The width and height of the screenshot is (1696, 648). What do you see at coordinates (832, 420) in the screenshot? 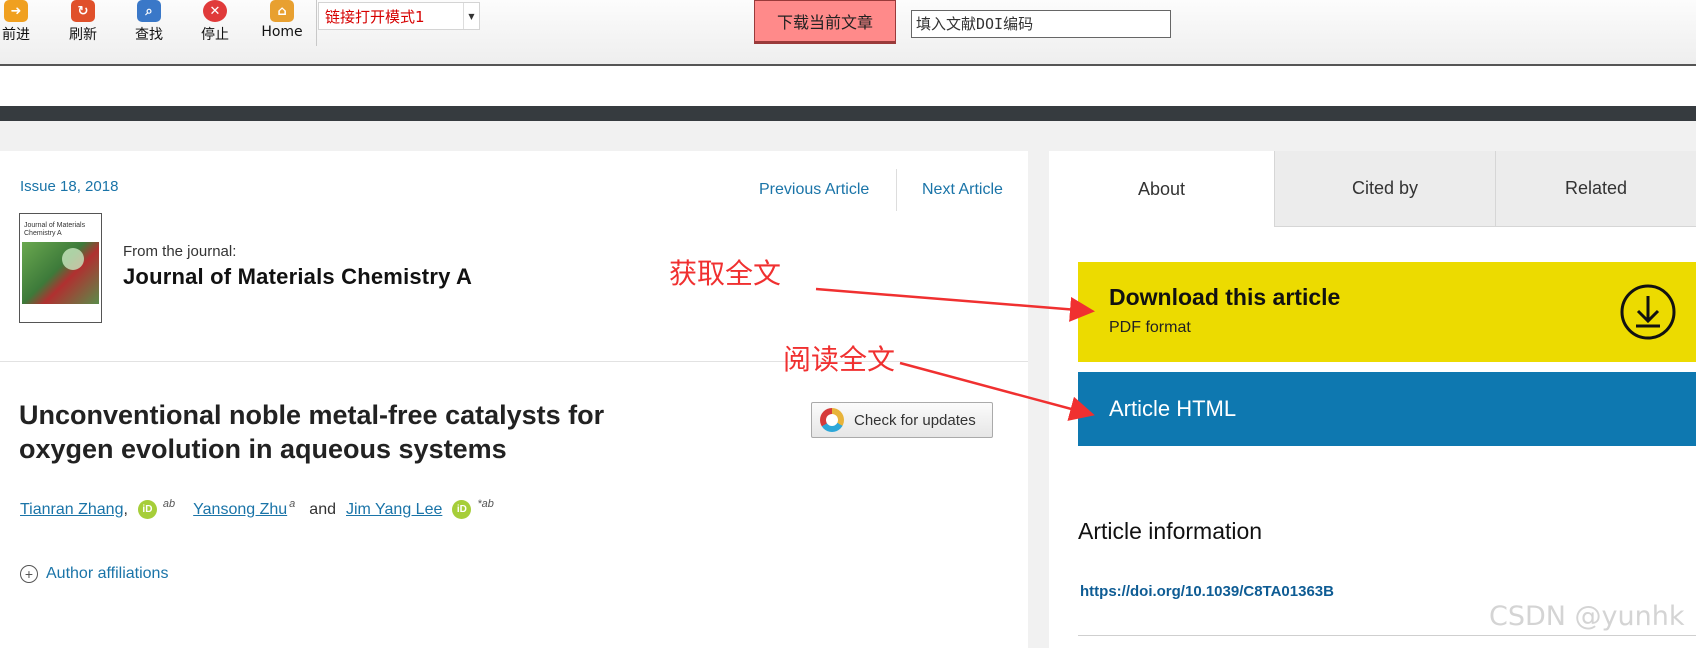
I see `crossmark-icon` at bounding box center [832, 420].